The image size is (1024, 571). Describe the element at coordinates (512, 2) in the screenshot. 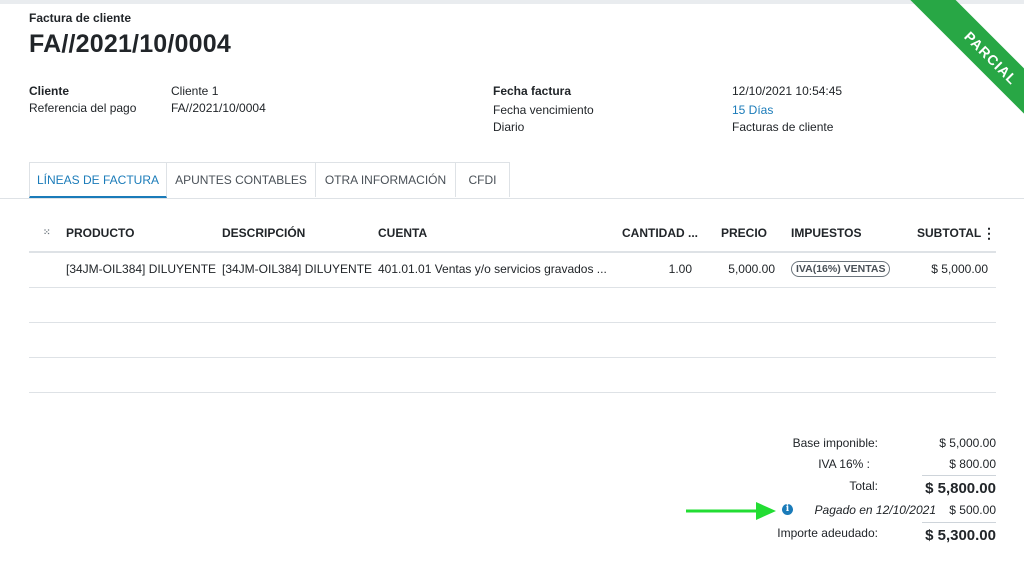

I see `top-border` at that location.